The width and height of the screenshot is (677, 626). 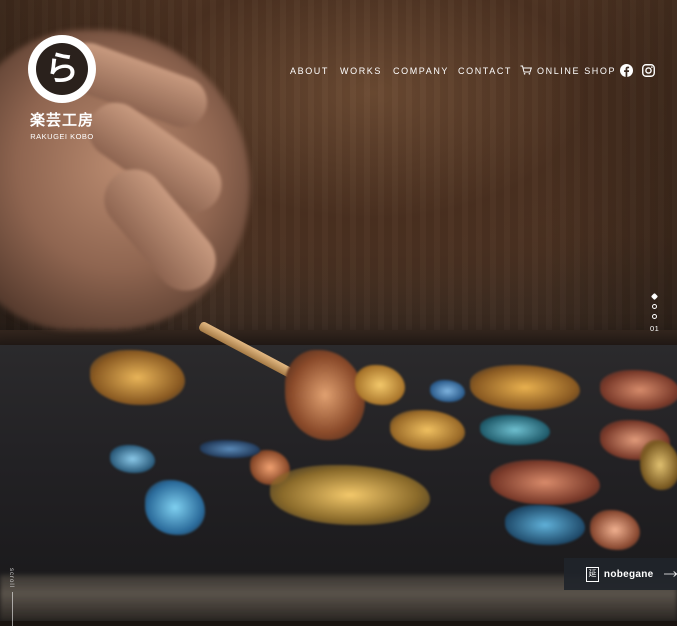 I want to click on scroll-indicator: scroll, so click(x=12, y=597).